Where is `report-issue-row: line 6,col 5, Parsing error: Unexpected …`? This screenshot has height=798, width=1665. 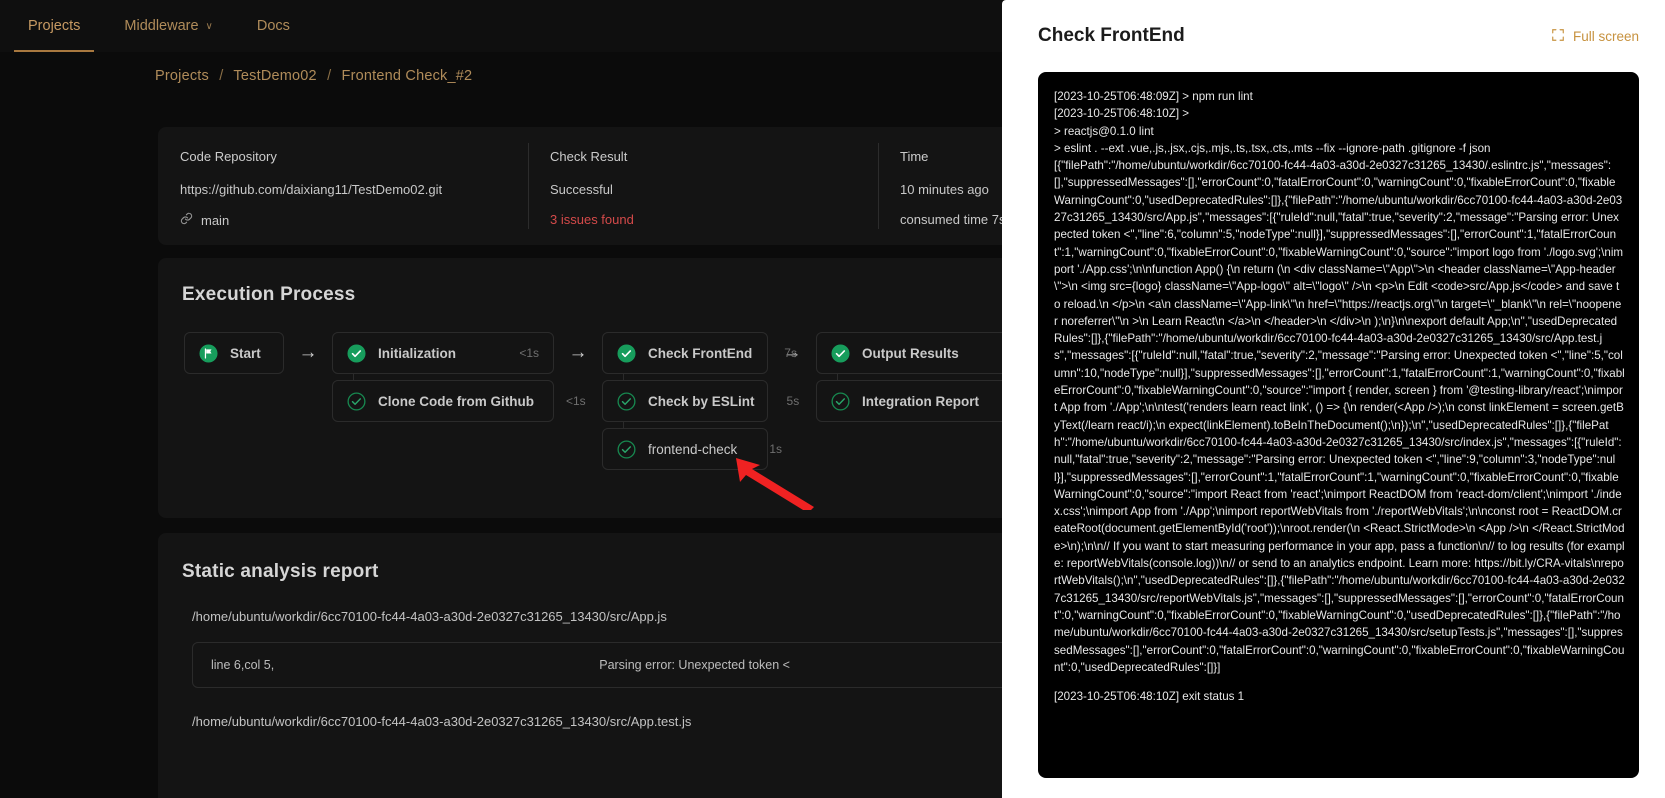 report-issue-row: line 6,col 5, Parsing error: Unexpected … is located at coordinates (662, 665).